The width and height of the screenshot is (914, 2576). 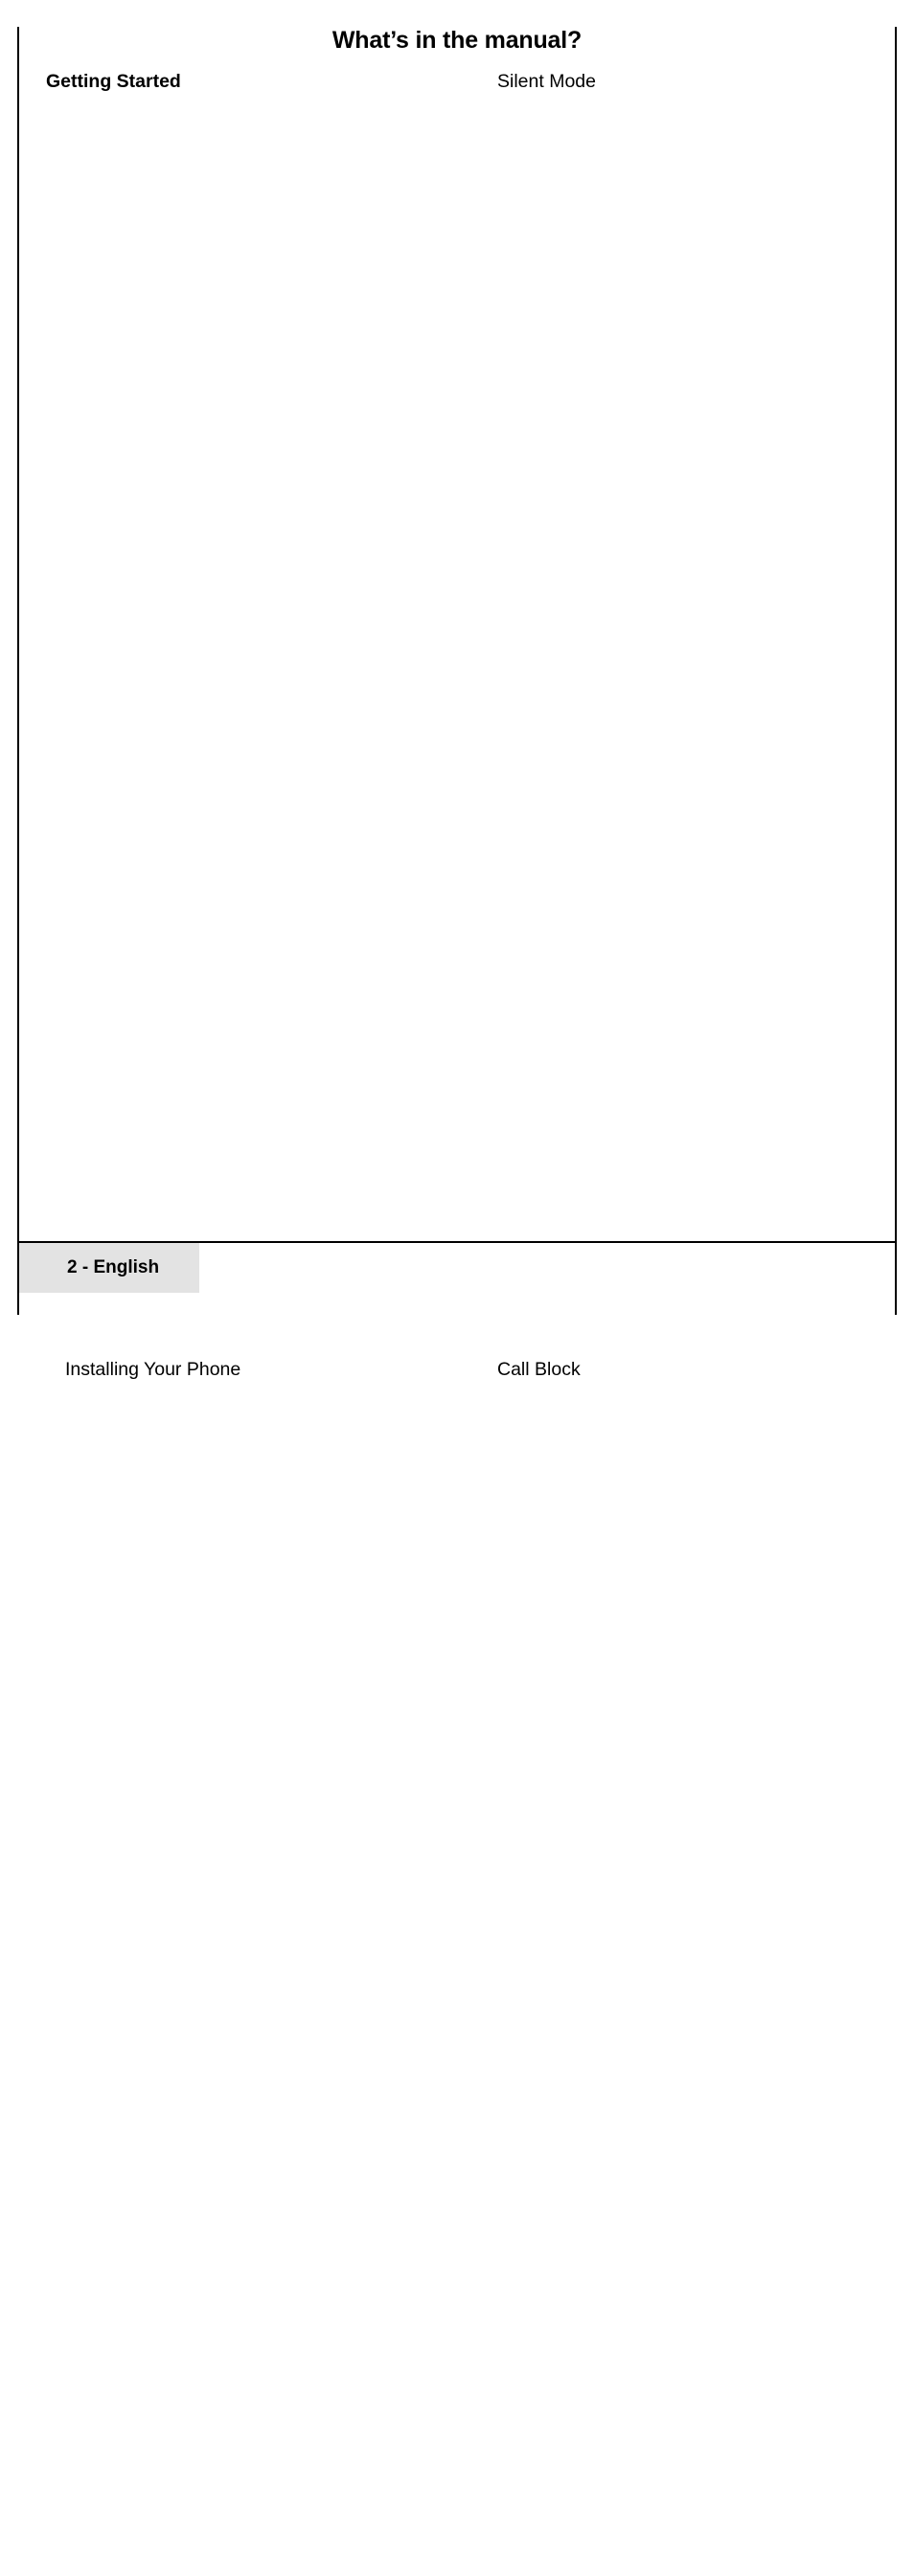 I want to click on footer-page-label: 2 - English, so click(x=113, y=1267).